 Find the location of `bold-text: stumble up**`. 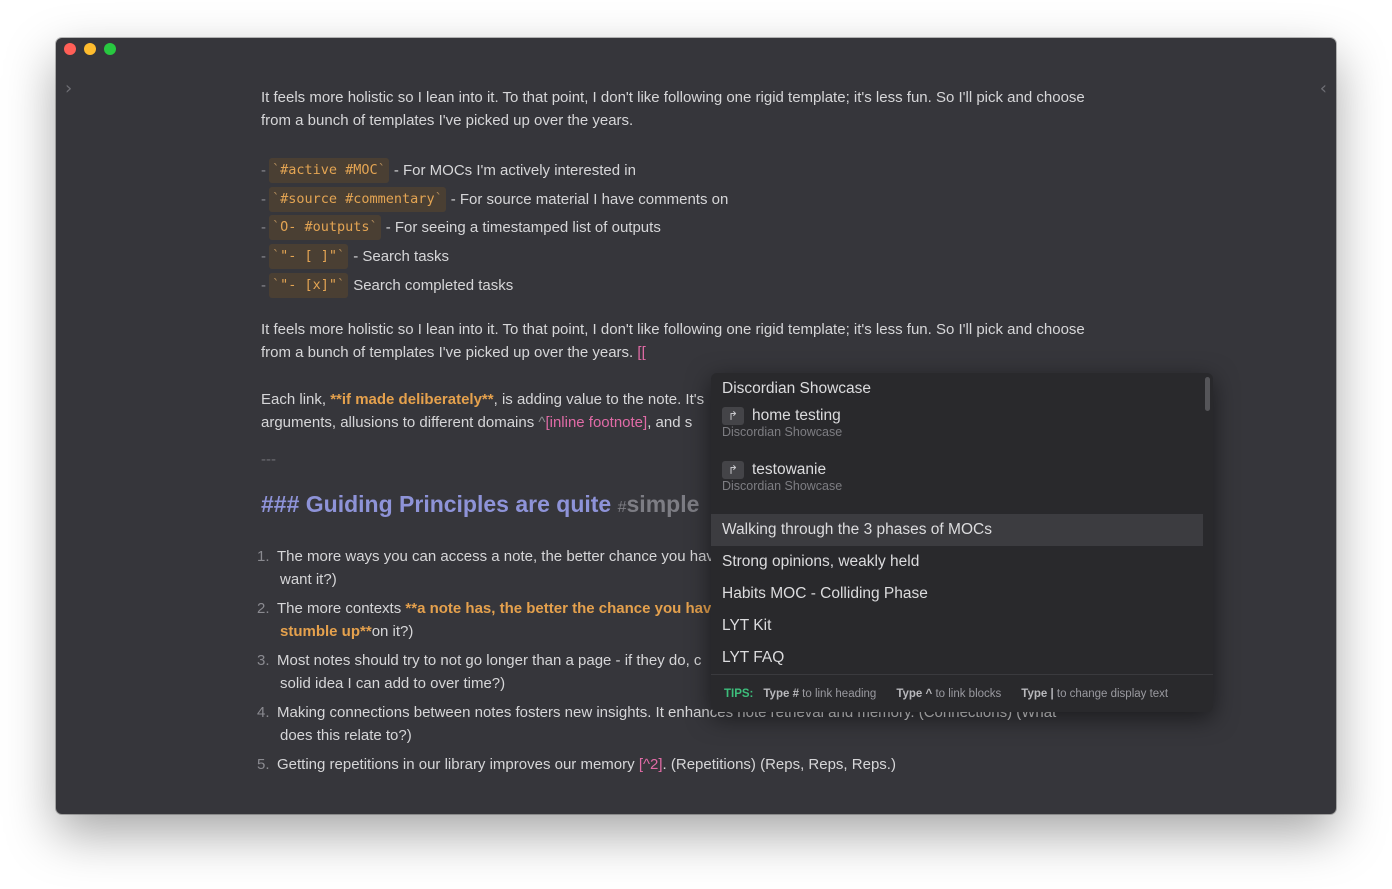

bold-text: stumble up** is located at coordinates (326, 631).